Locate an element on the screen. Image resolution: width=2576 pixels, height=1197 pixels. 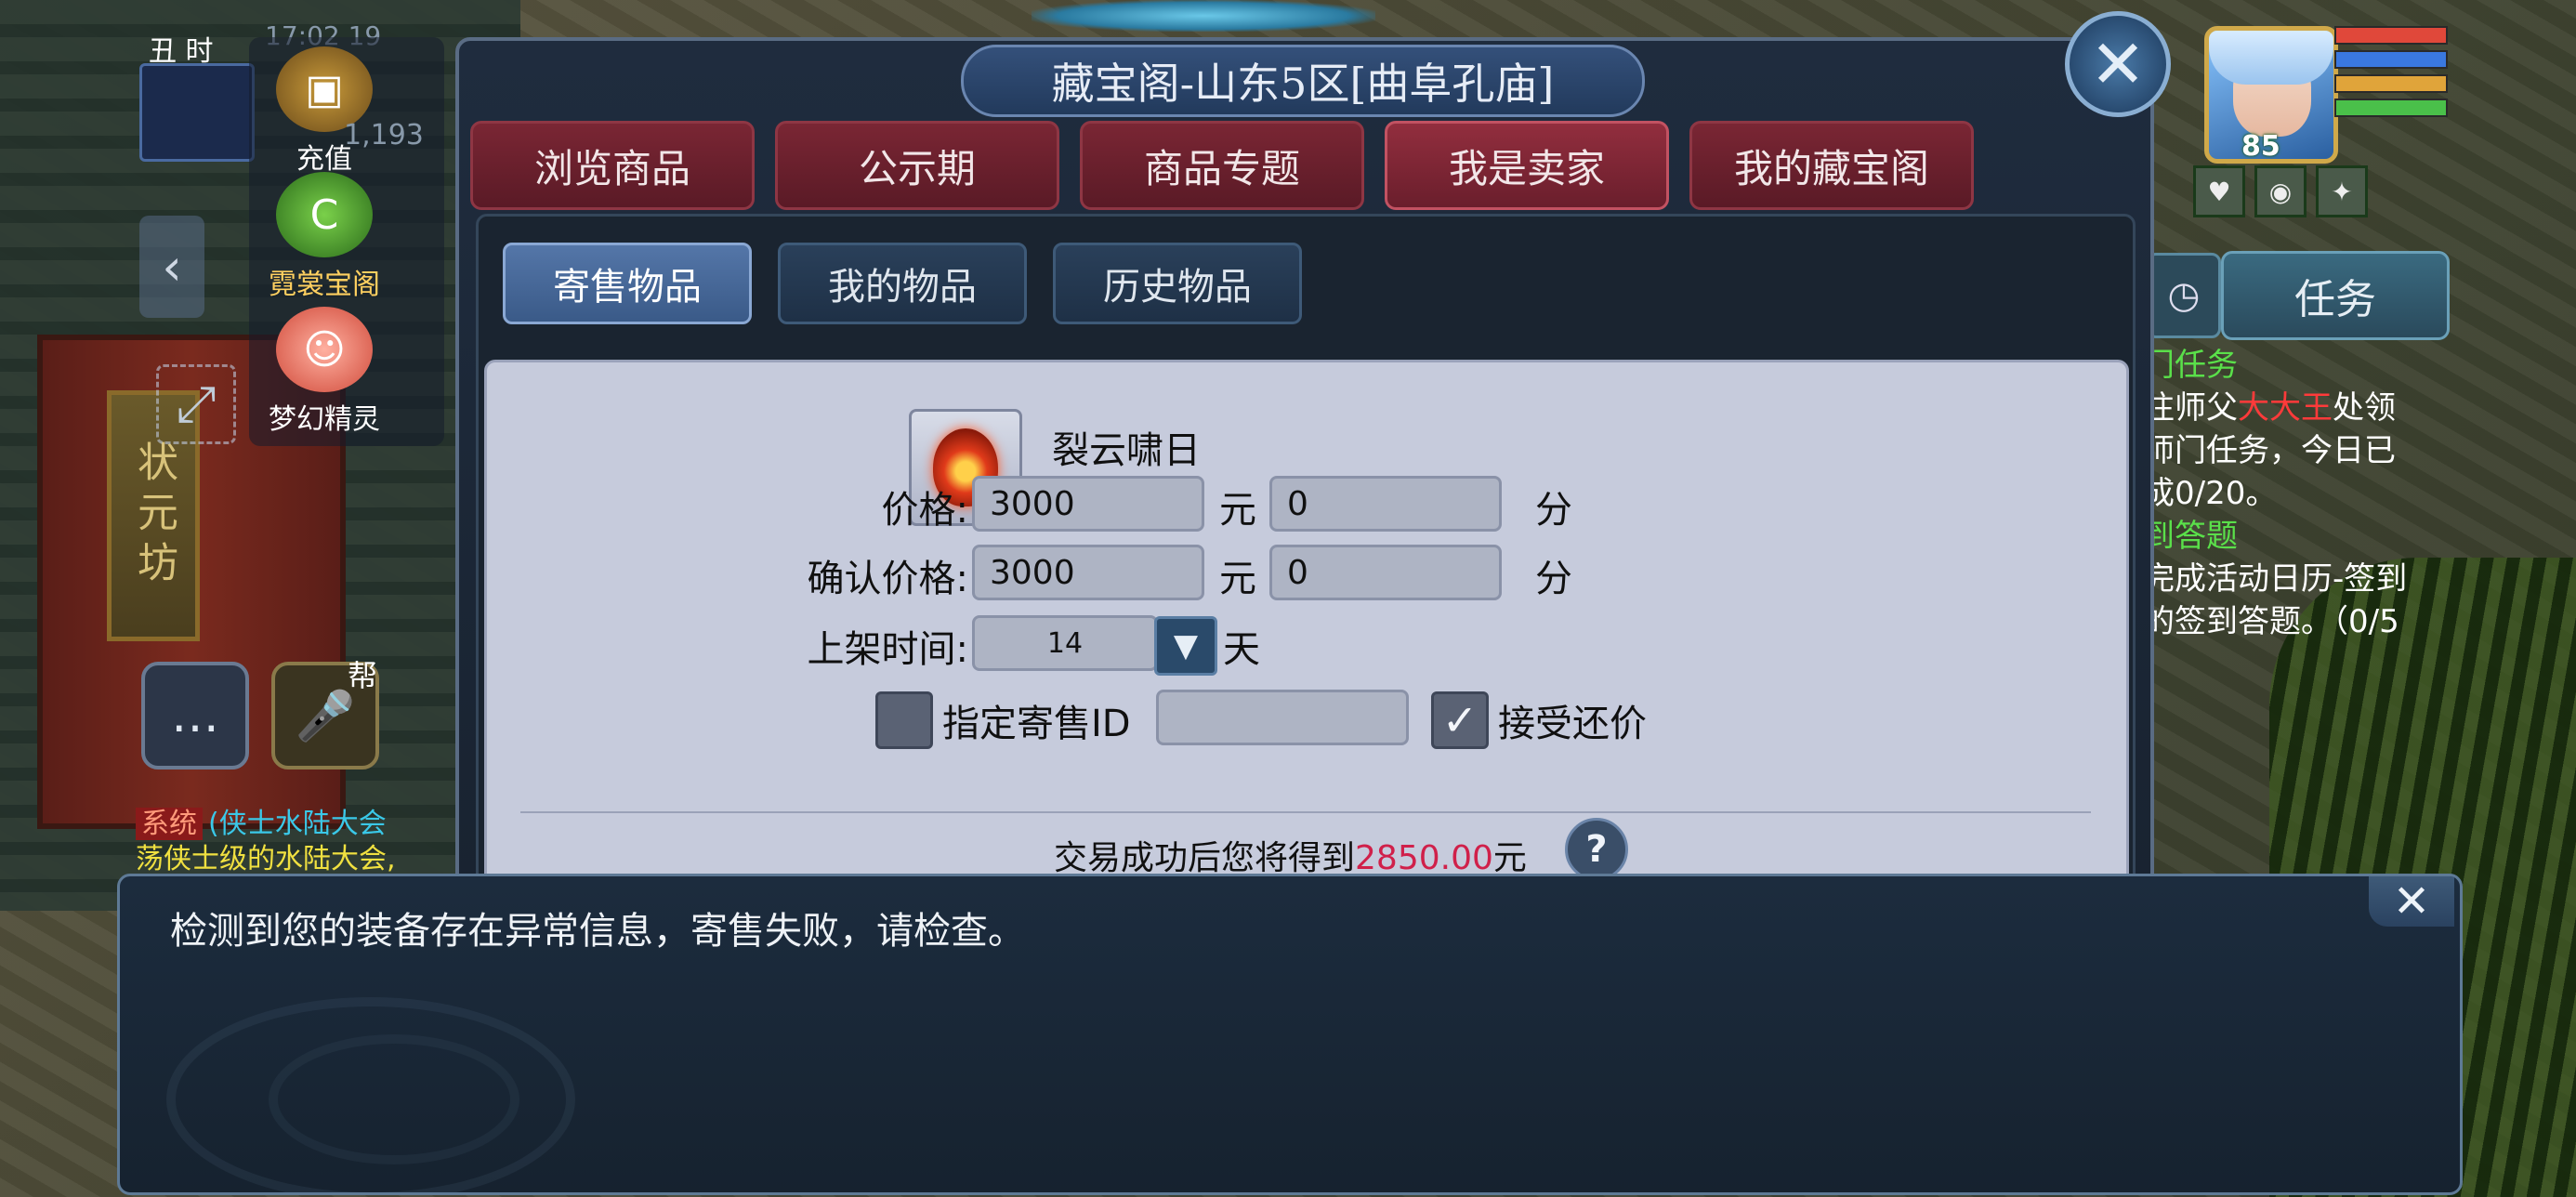
status-bars is located at coordinates (2391, 74).